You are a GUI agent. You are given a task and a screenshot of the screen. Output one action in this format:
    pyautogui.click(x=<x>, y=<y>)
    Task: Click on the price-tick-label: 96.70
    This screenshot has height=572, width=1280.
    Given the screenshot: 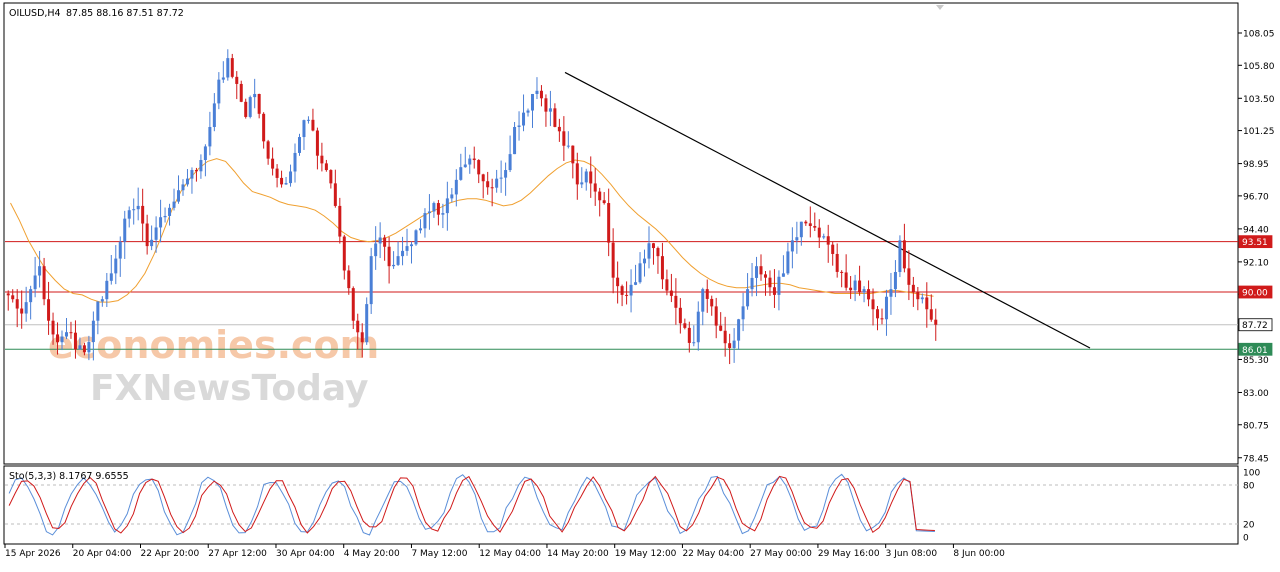 What is the action you would take?
    pyautogui.click(x=1256, y=197)
    